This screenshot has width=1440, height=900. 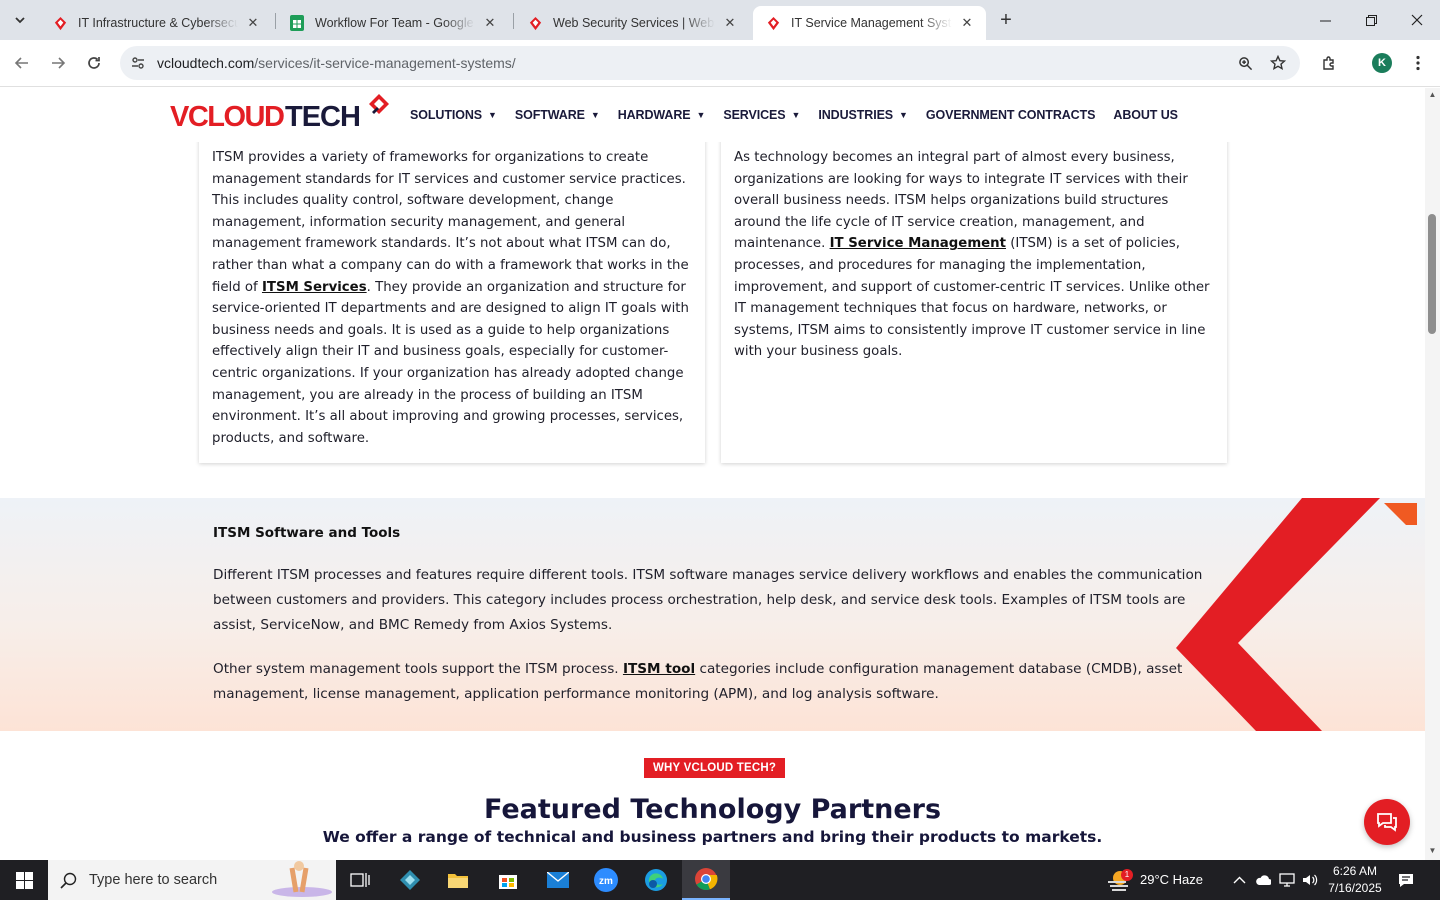 I want to click on nav-label: SOFTWARE, so click(x=549, y=115).